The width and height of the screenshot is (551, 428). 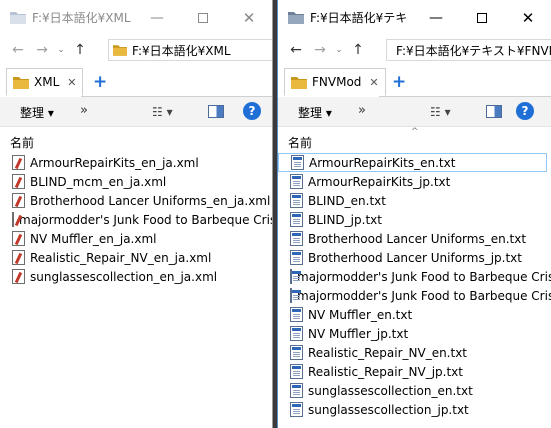 What do you see at coordinates (414, 352) in the screenshot?
I see `list-item: Realistic_Repair_NV_en.txt` at bounding box center [414, 352].